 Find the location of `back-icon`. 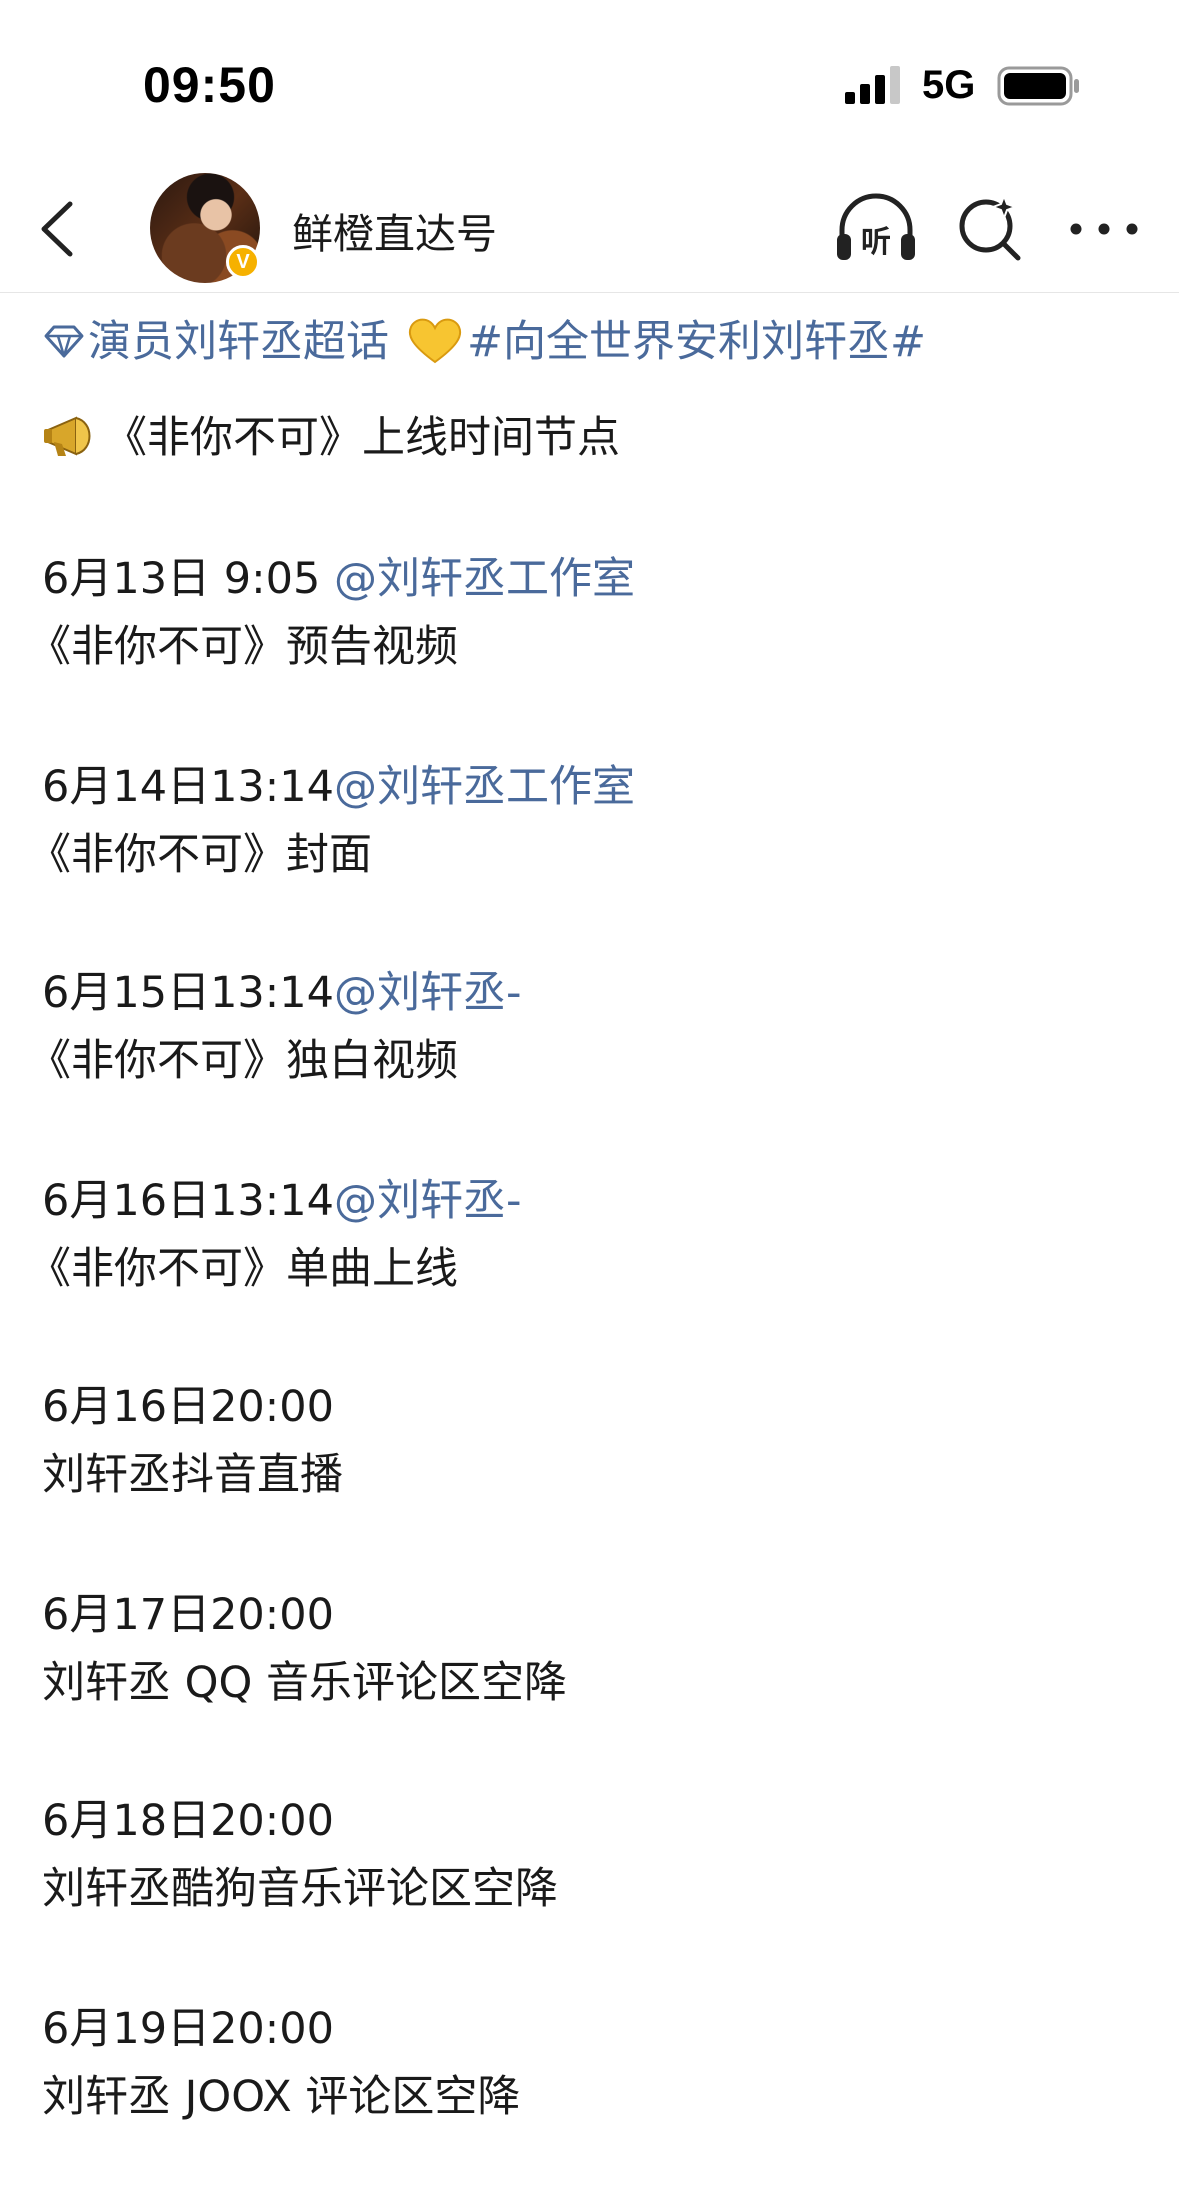

back-icon is located at coordinates (65, 229).